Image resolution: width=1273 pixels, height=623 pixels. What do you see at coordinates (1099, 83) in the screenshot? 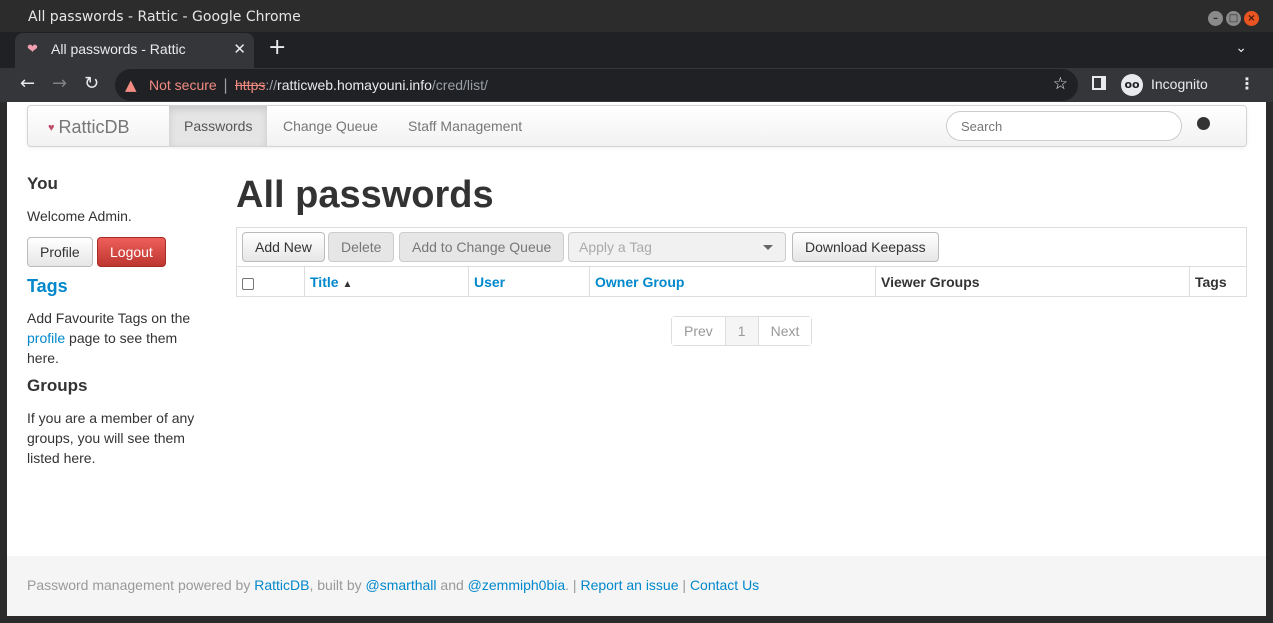
I see `side-panel-icon` at bounding box center [1099, 83].